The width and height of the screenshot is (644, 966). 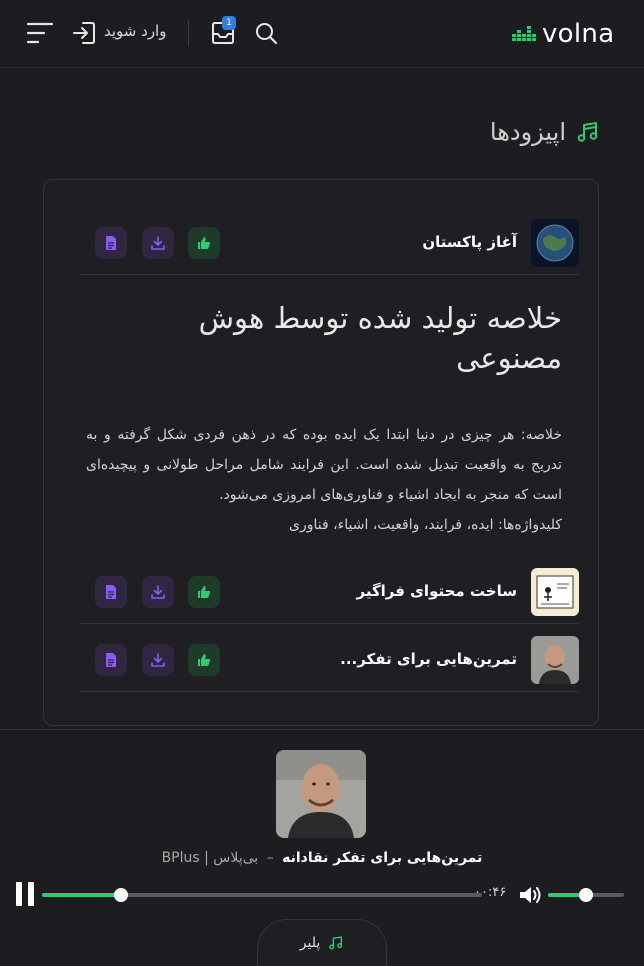 What do you see at coordinates (527, 132) in the screenshot?
I see `section-title-text: اپیزودها` at bounding box center [527, 132].